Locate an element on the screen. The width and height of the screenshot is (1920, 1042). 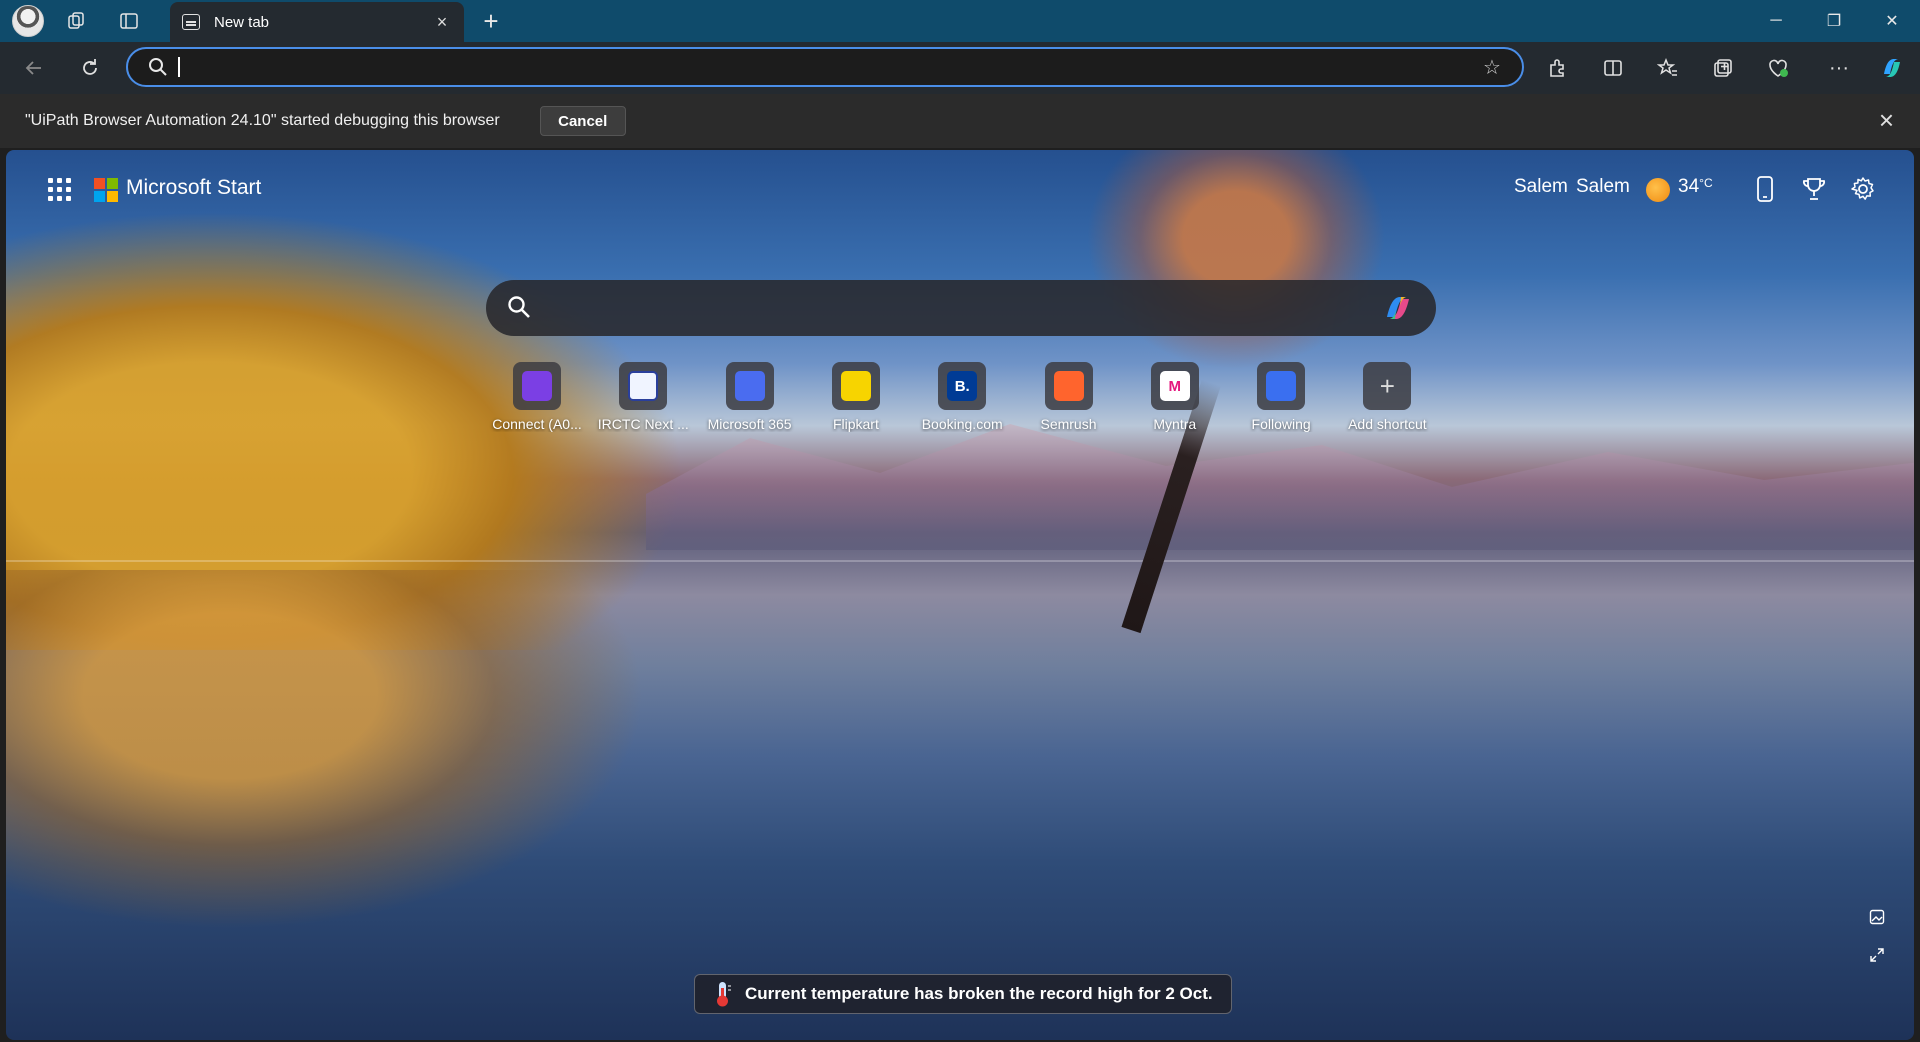
background-horizon is located at coordinates (960, 561).